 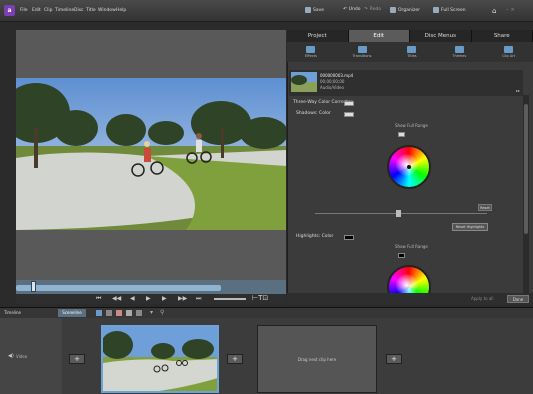 I want to click on empty-clip-slot: Drag next clip here, so click(x=317, y=359).